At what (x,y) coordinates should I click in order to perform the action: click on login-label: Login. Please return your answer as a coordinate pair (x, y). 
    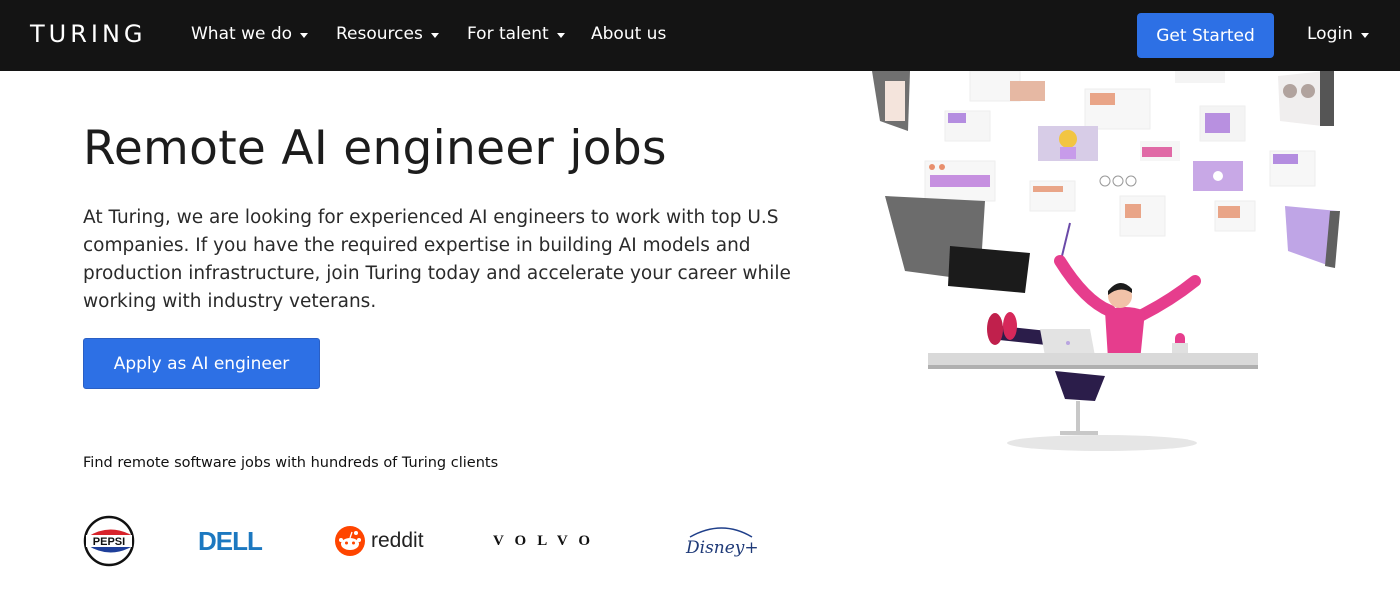
    Looking at the image, I should click on (1330, 34).